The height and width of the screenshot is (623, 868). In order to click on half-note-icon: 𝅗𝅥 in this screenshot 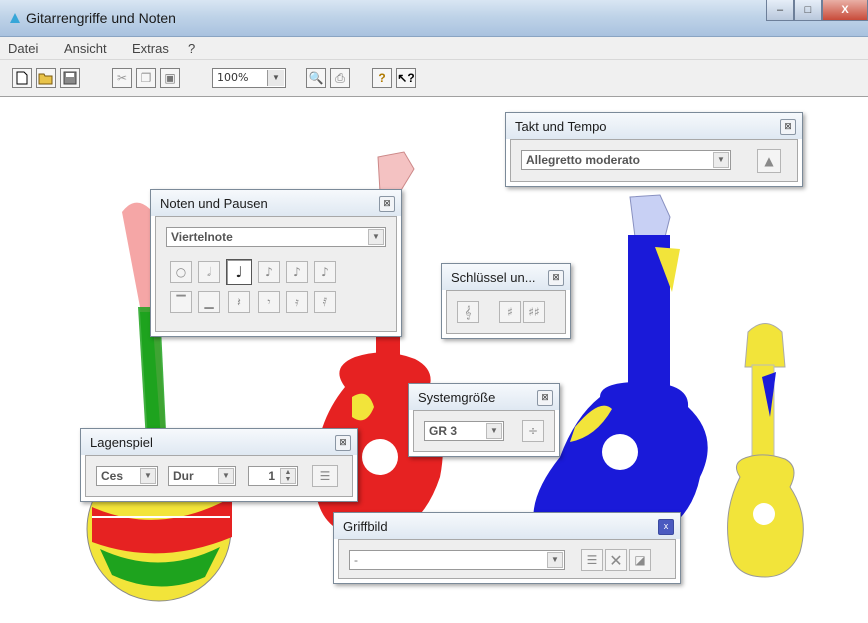, I will do `click(209, 271)`.